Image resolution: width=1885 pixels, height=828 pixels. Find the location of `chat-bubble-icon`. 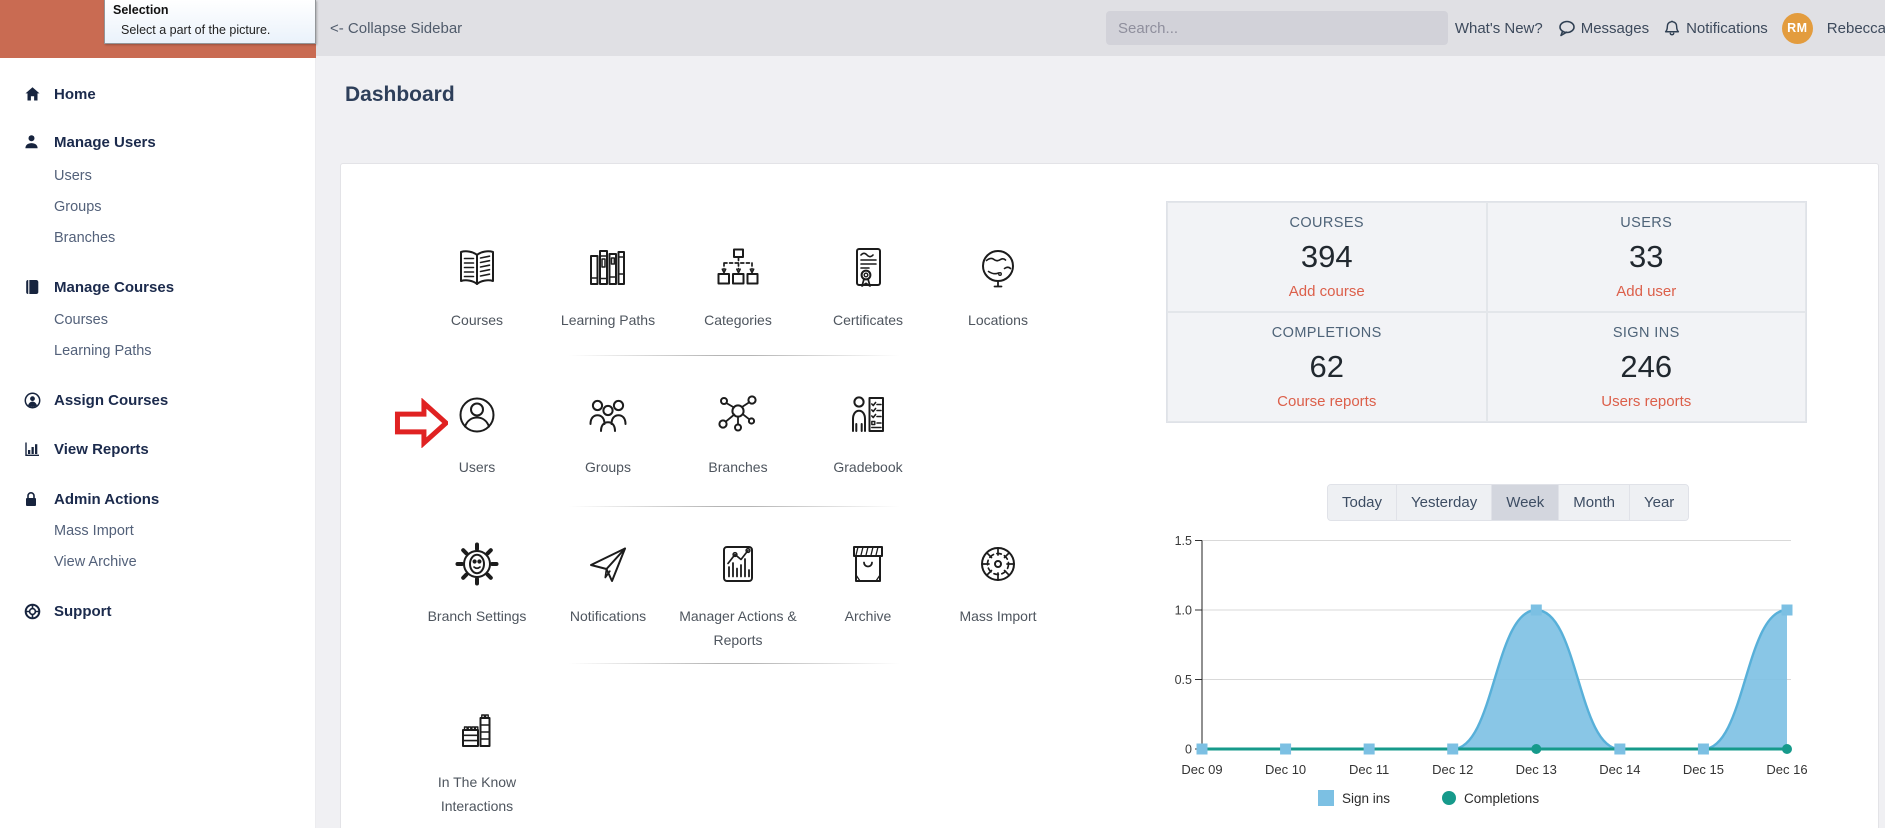

chat-bubble-icon is located at coordinates (1566, 28).